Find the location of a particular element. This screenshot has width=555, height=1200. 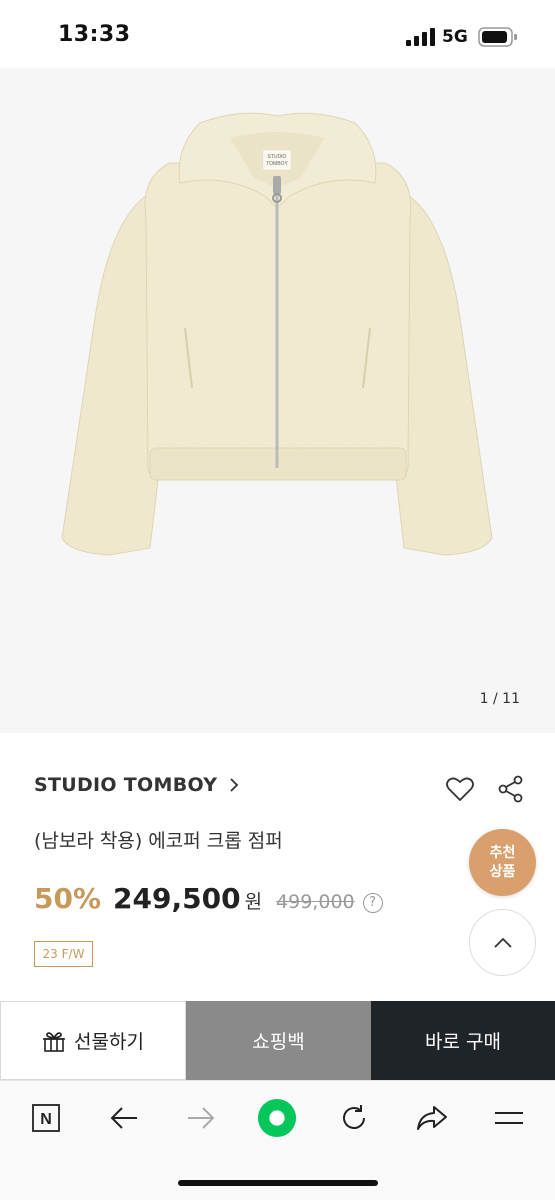

share-page-button is located at coordinates (432, 1118).